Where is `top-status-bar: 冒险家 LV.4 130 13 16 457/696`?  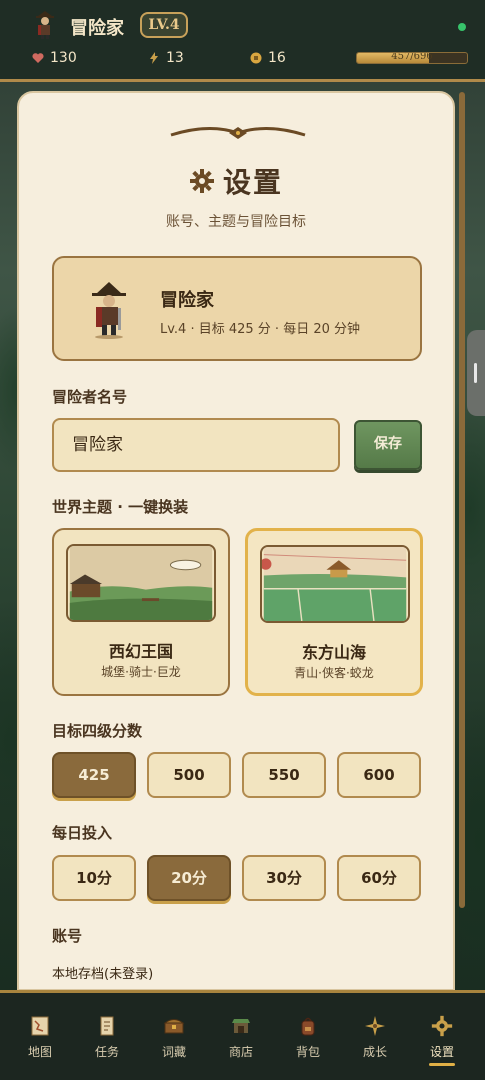 top-status-bar: 冒险家 LV.4 130 13 16 457/696 is located at coordinates (242, 41).